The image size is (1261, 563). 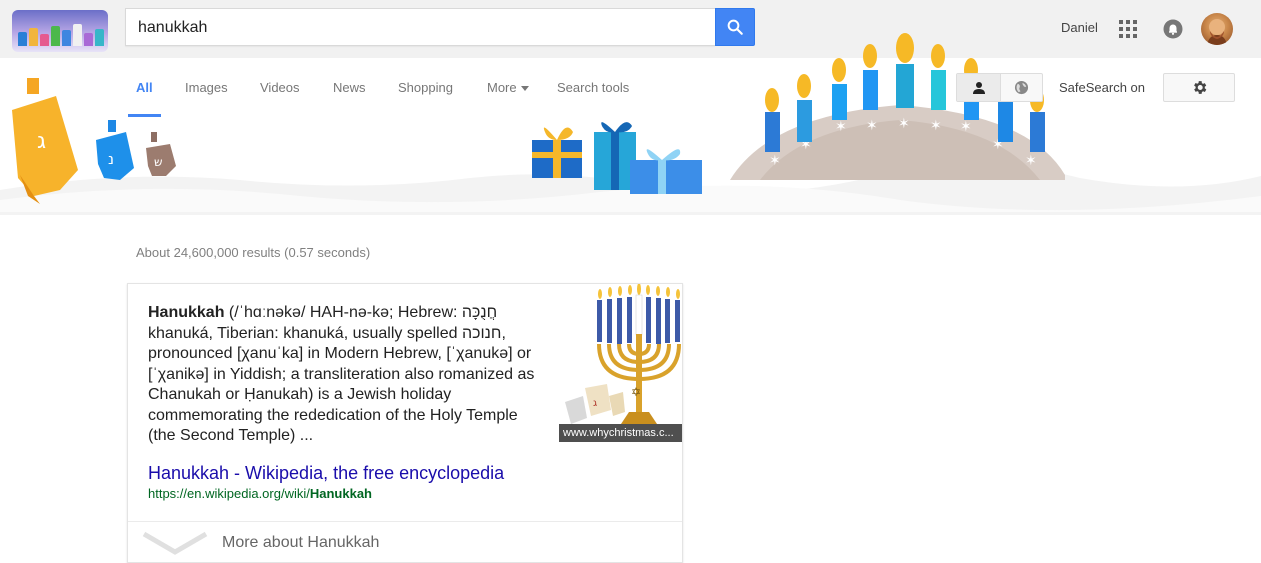 What do you see at coordinates (206, 87) in the screenshot?
I see `tab-images: Images` at bounding box center [206, 87].